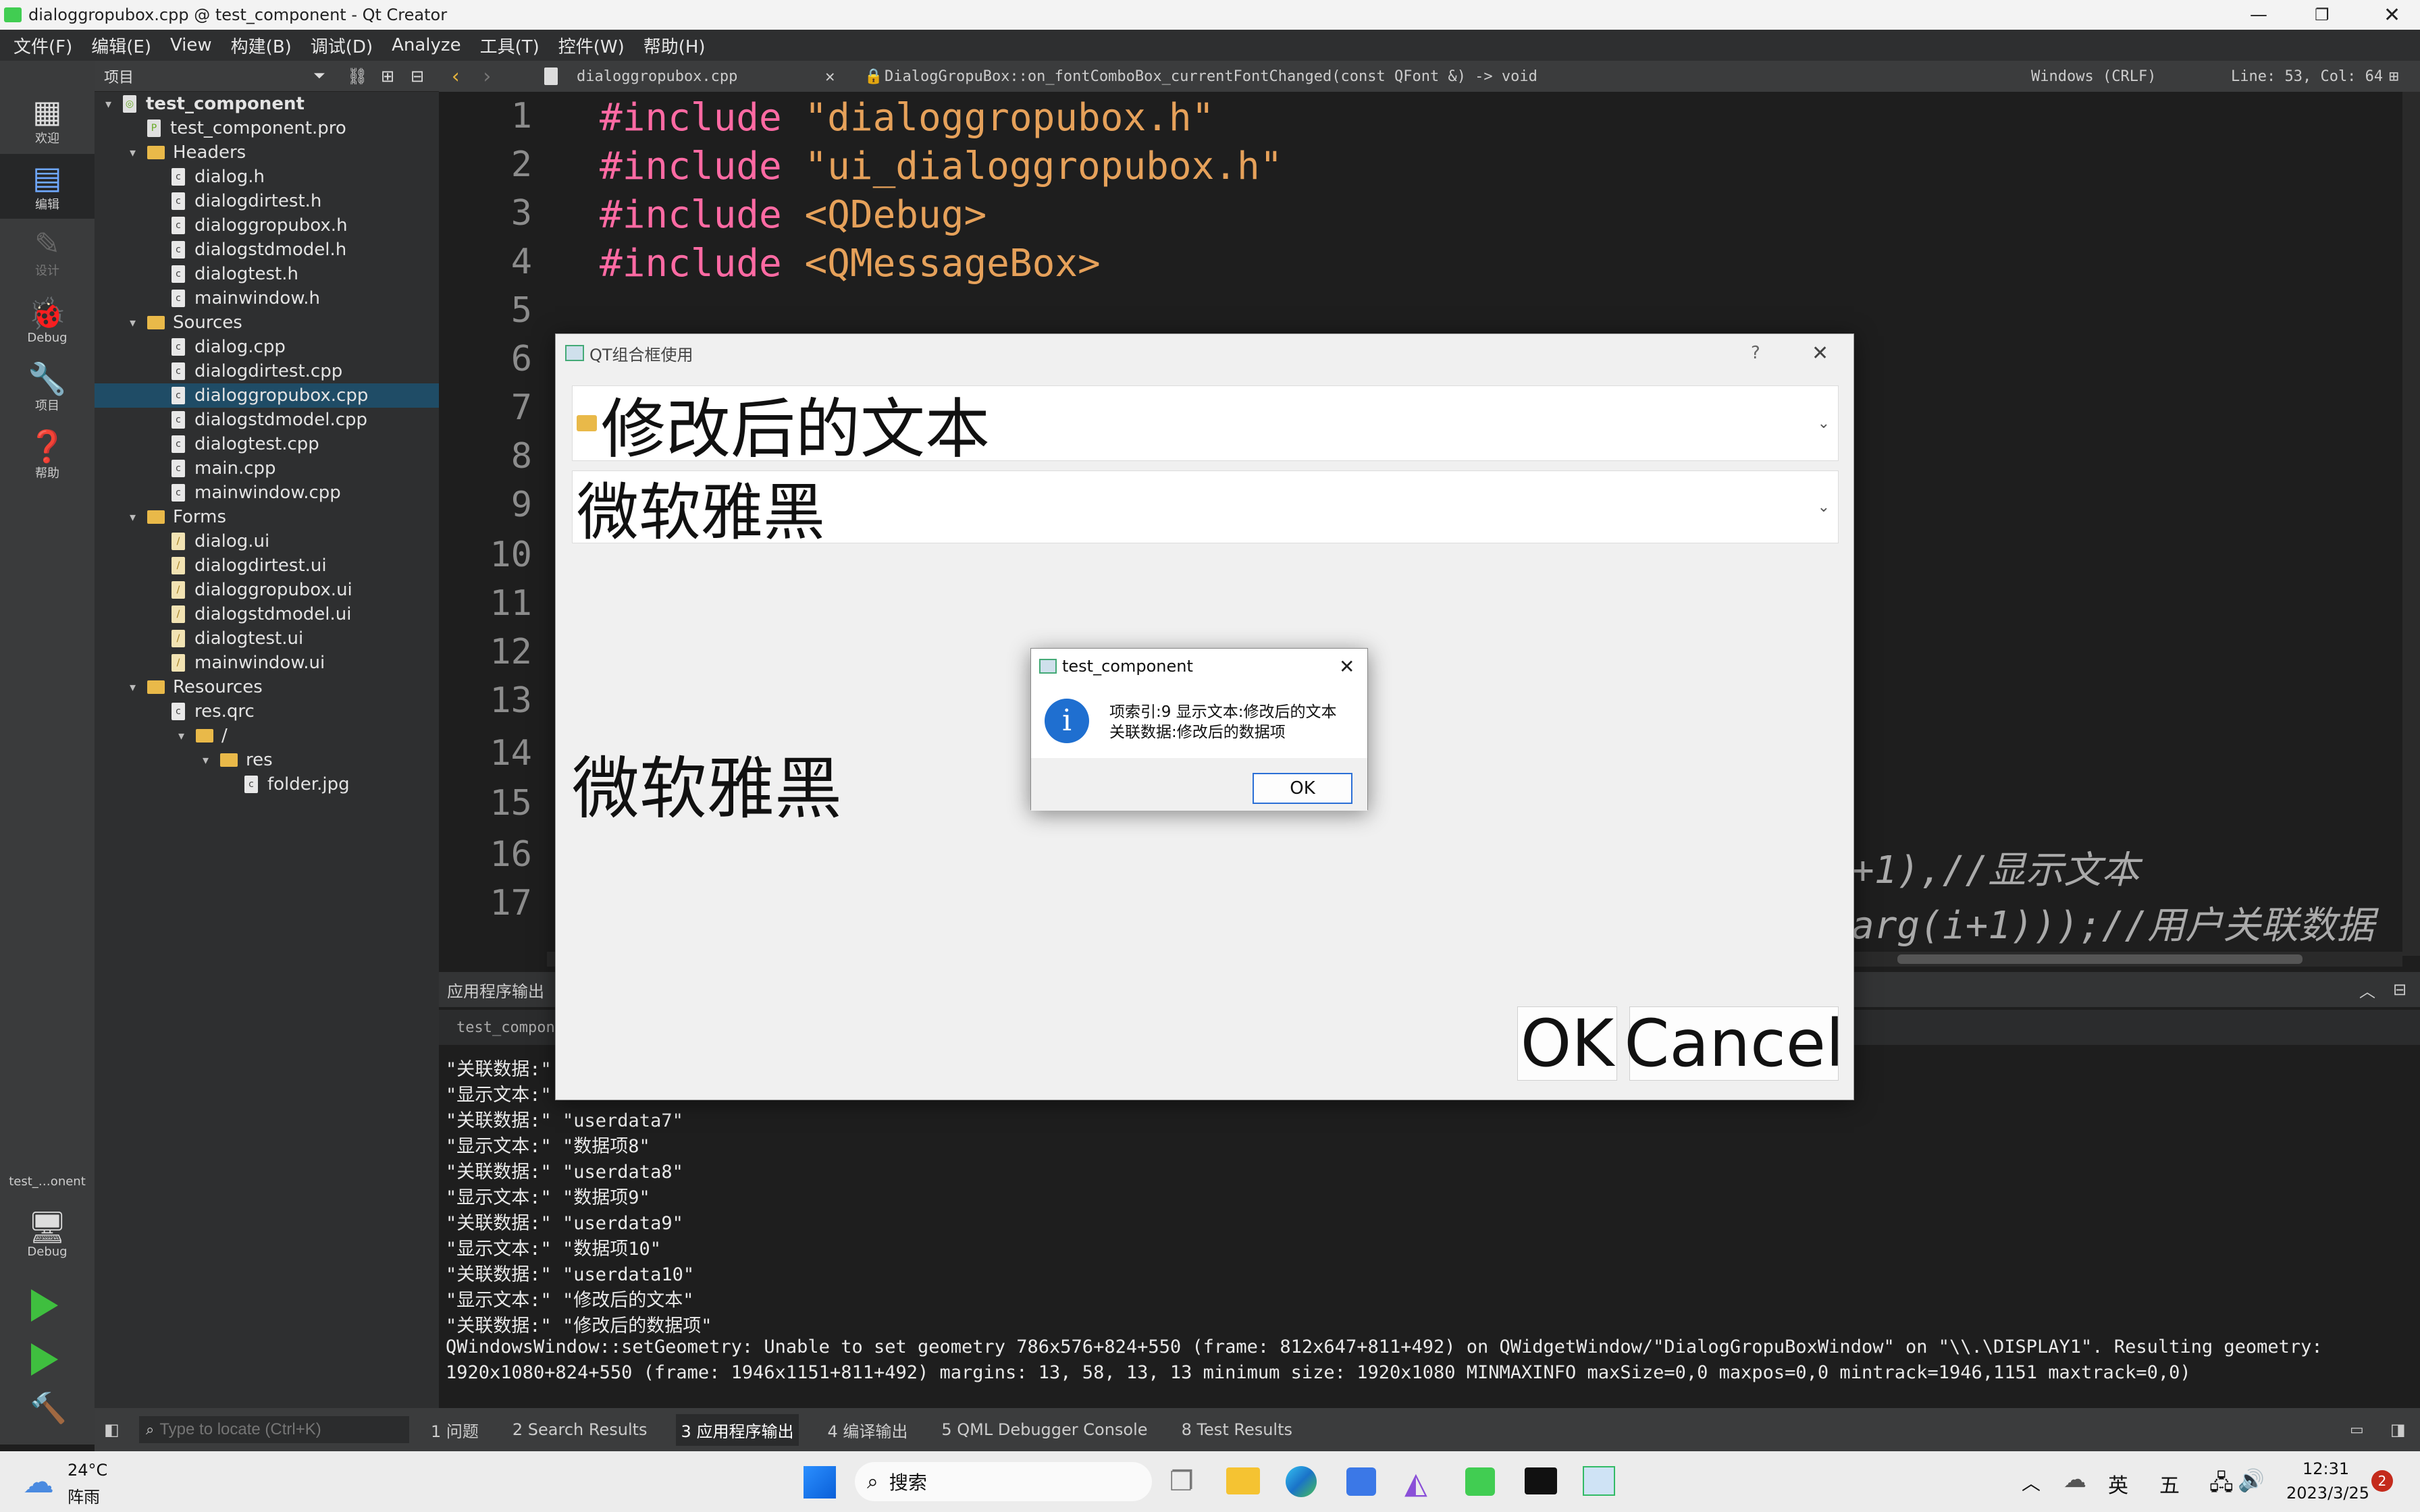 The image size is (2420, 1512). Describe the element at coordinates (1599, 1481) in the screenshot. I see `app-window-icon` at that location.